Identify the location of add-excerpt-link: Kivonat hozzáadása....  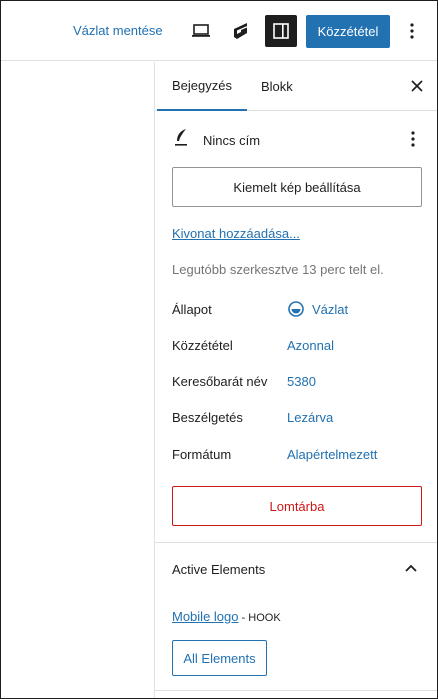
(236, 233).